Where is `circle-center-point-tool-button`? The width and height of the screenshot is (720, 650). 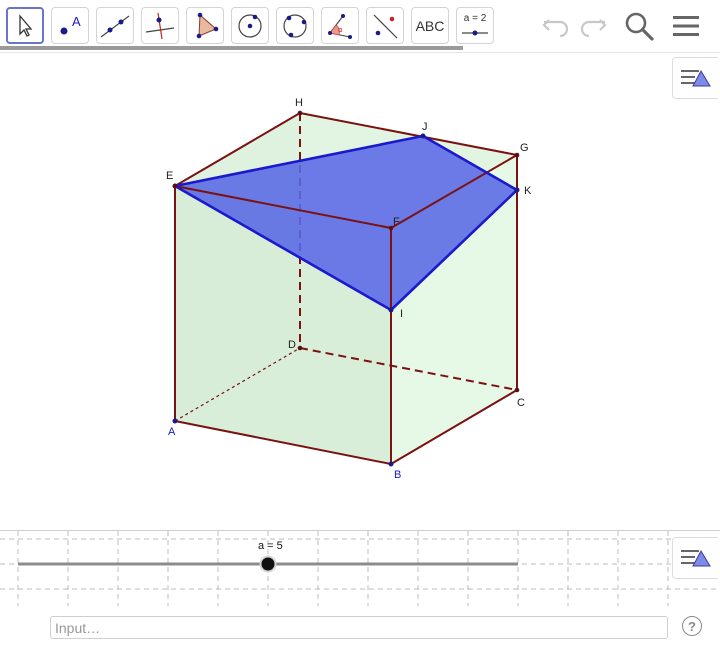 circle-center-point-tool-button is located at coordinates (250, 25).